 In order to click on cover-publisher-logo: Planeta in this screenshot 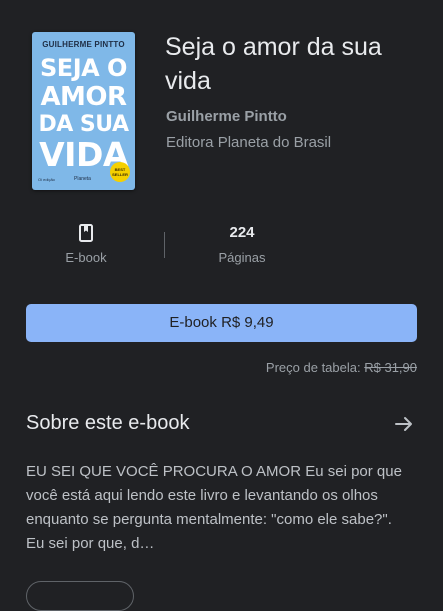, I will do `click(82, 179)`.